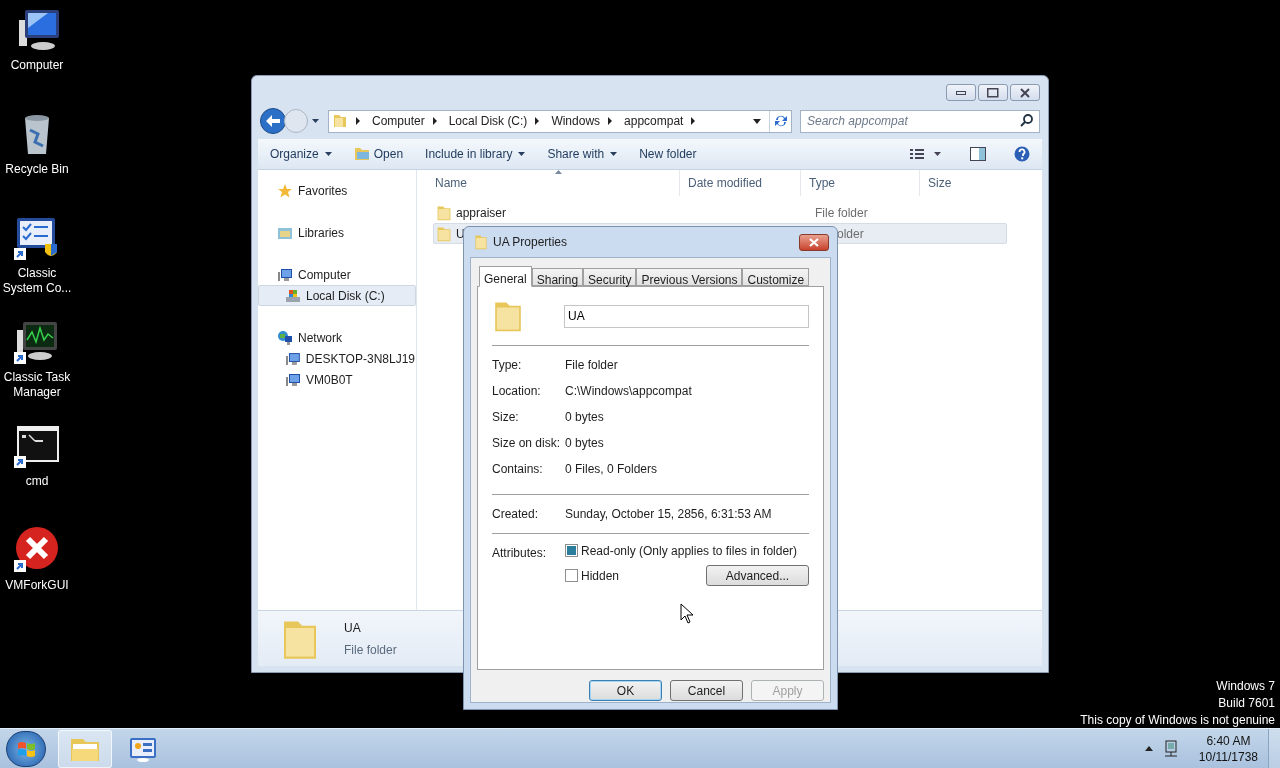 This screenshot has width=1280, height=768. Describe the element at coordinates (378, 154) in the screenshot. I see `toolbar-button: Open` at that location.